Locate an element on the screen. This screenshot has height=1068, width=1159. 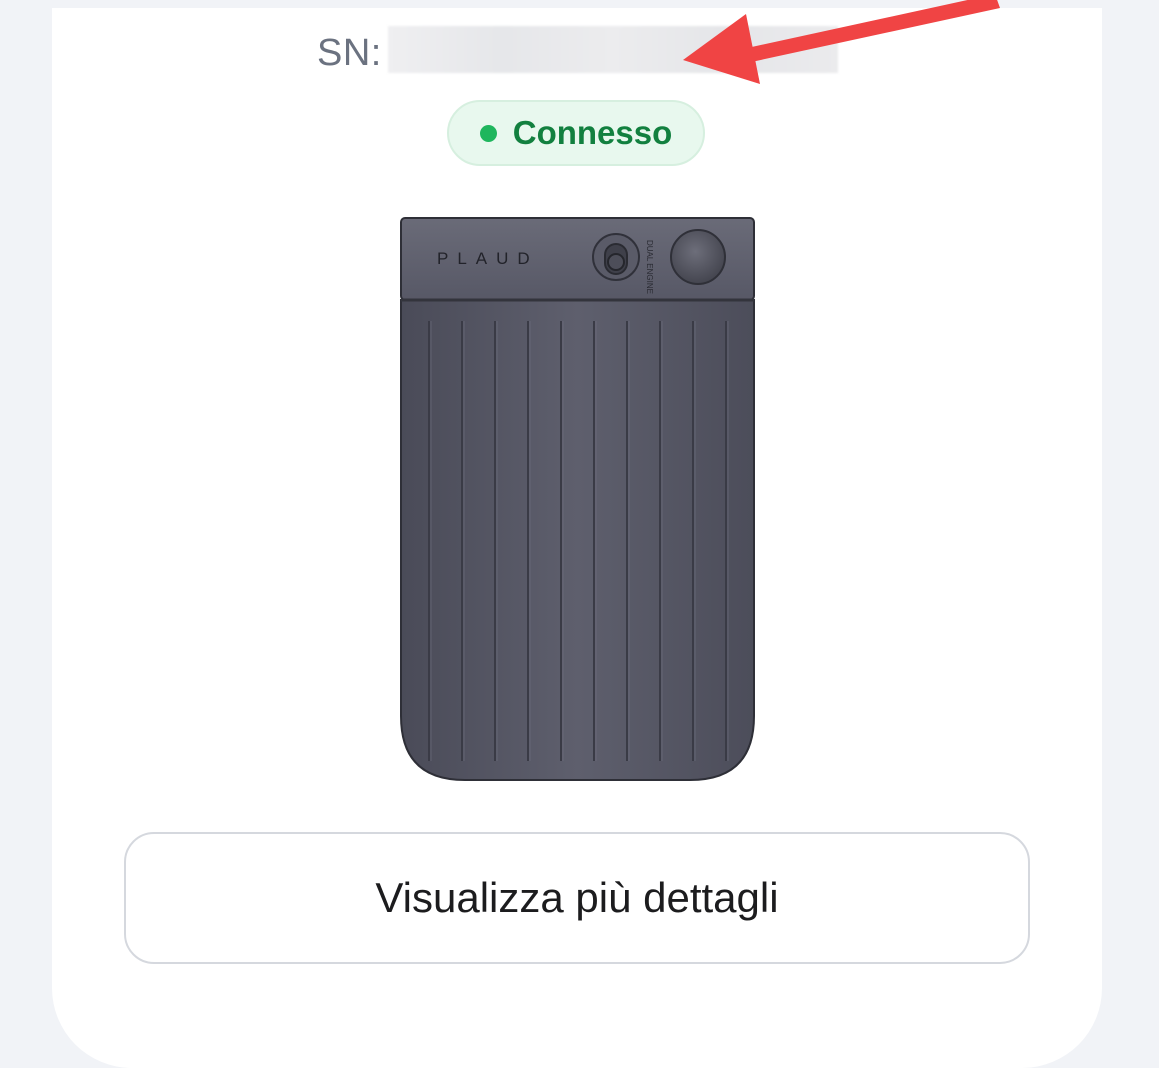
serial-number-row: SN: is located at coordinates (349, 53).